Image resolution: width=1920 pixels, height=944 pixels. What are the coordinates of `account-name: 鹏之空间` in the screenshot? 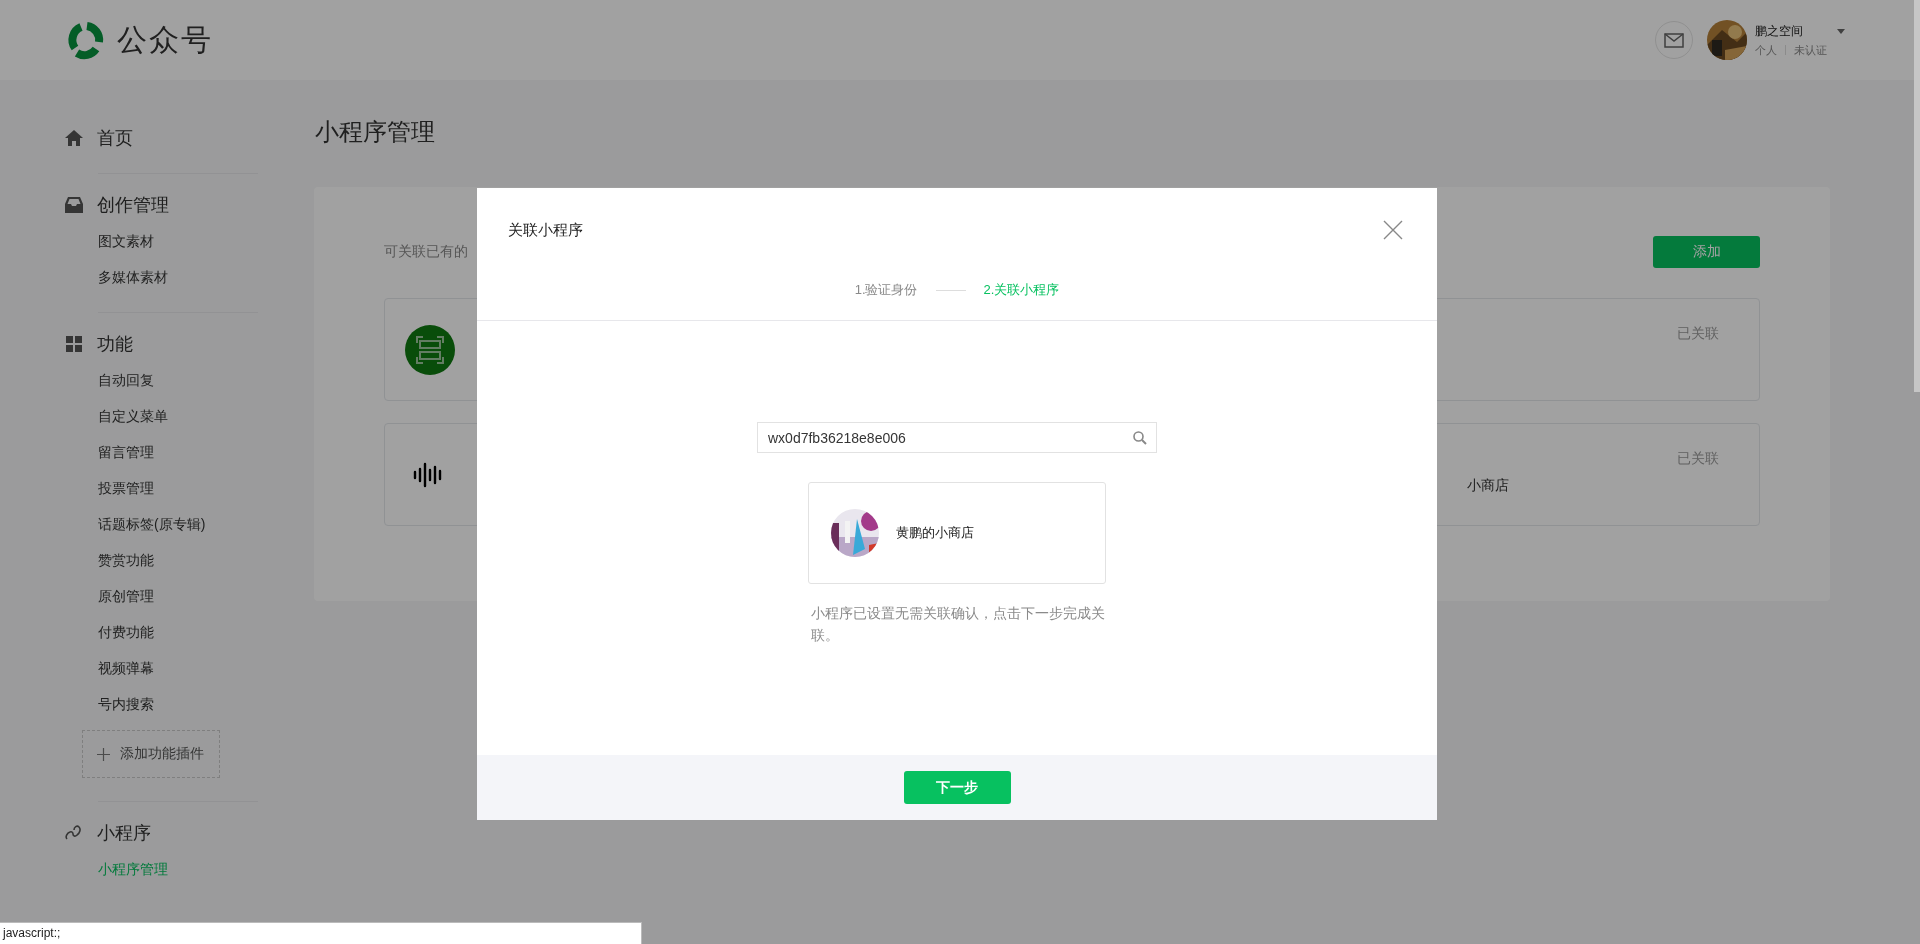 It's located at (1791, 31).